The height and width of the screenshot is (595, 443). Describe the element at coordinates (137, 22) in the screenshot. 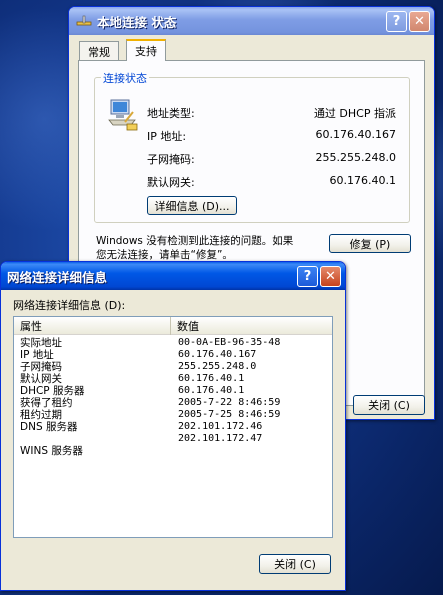

I see `status-window-title: 本地连接 状态` at that location.